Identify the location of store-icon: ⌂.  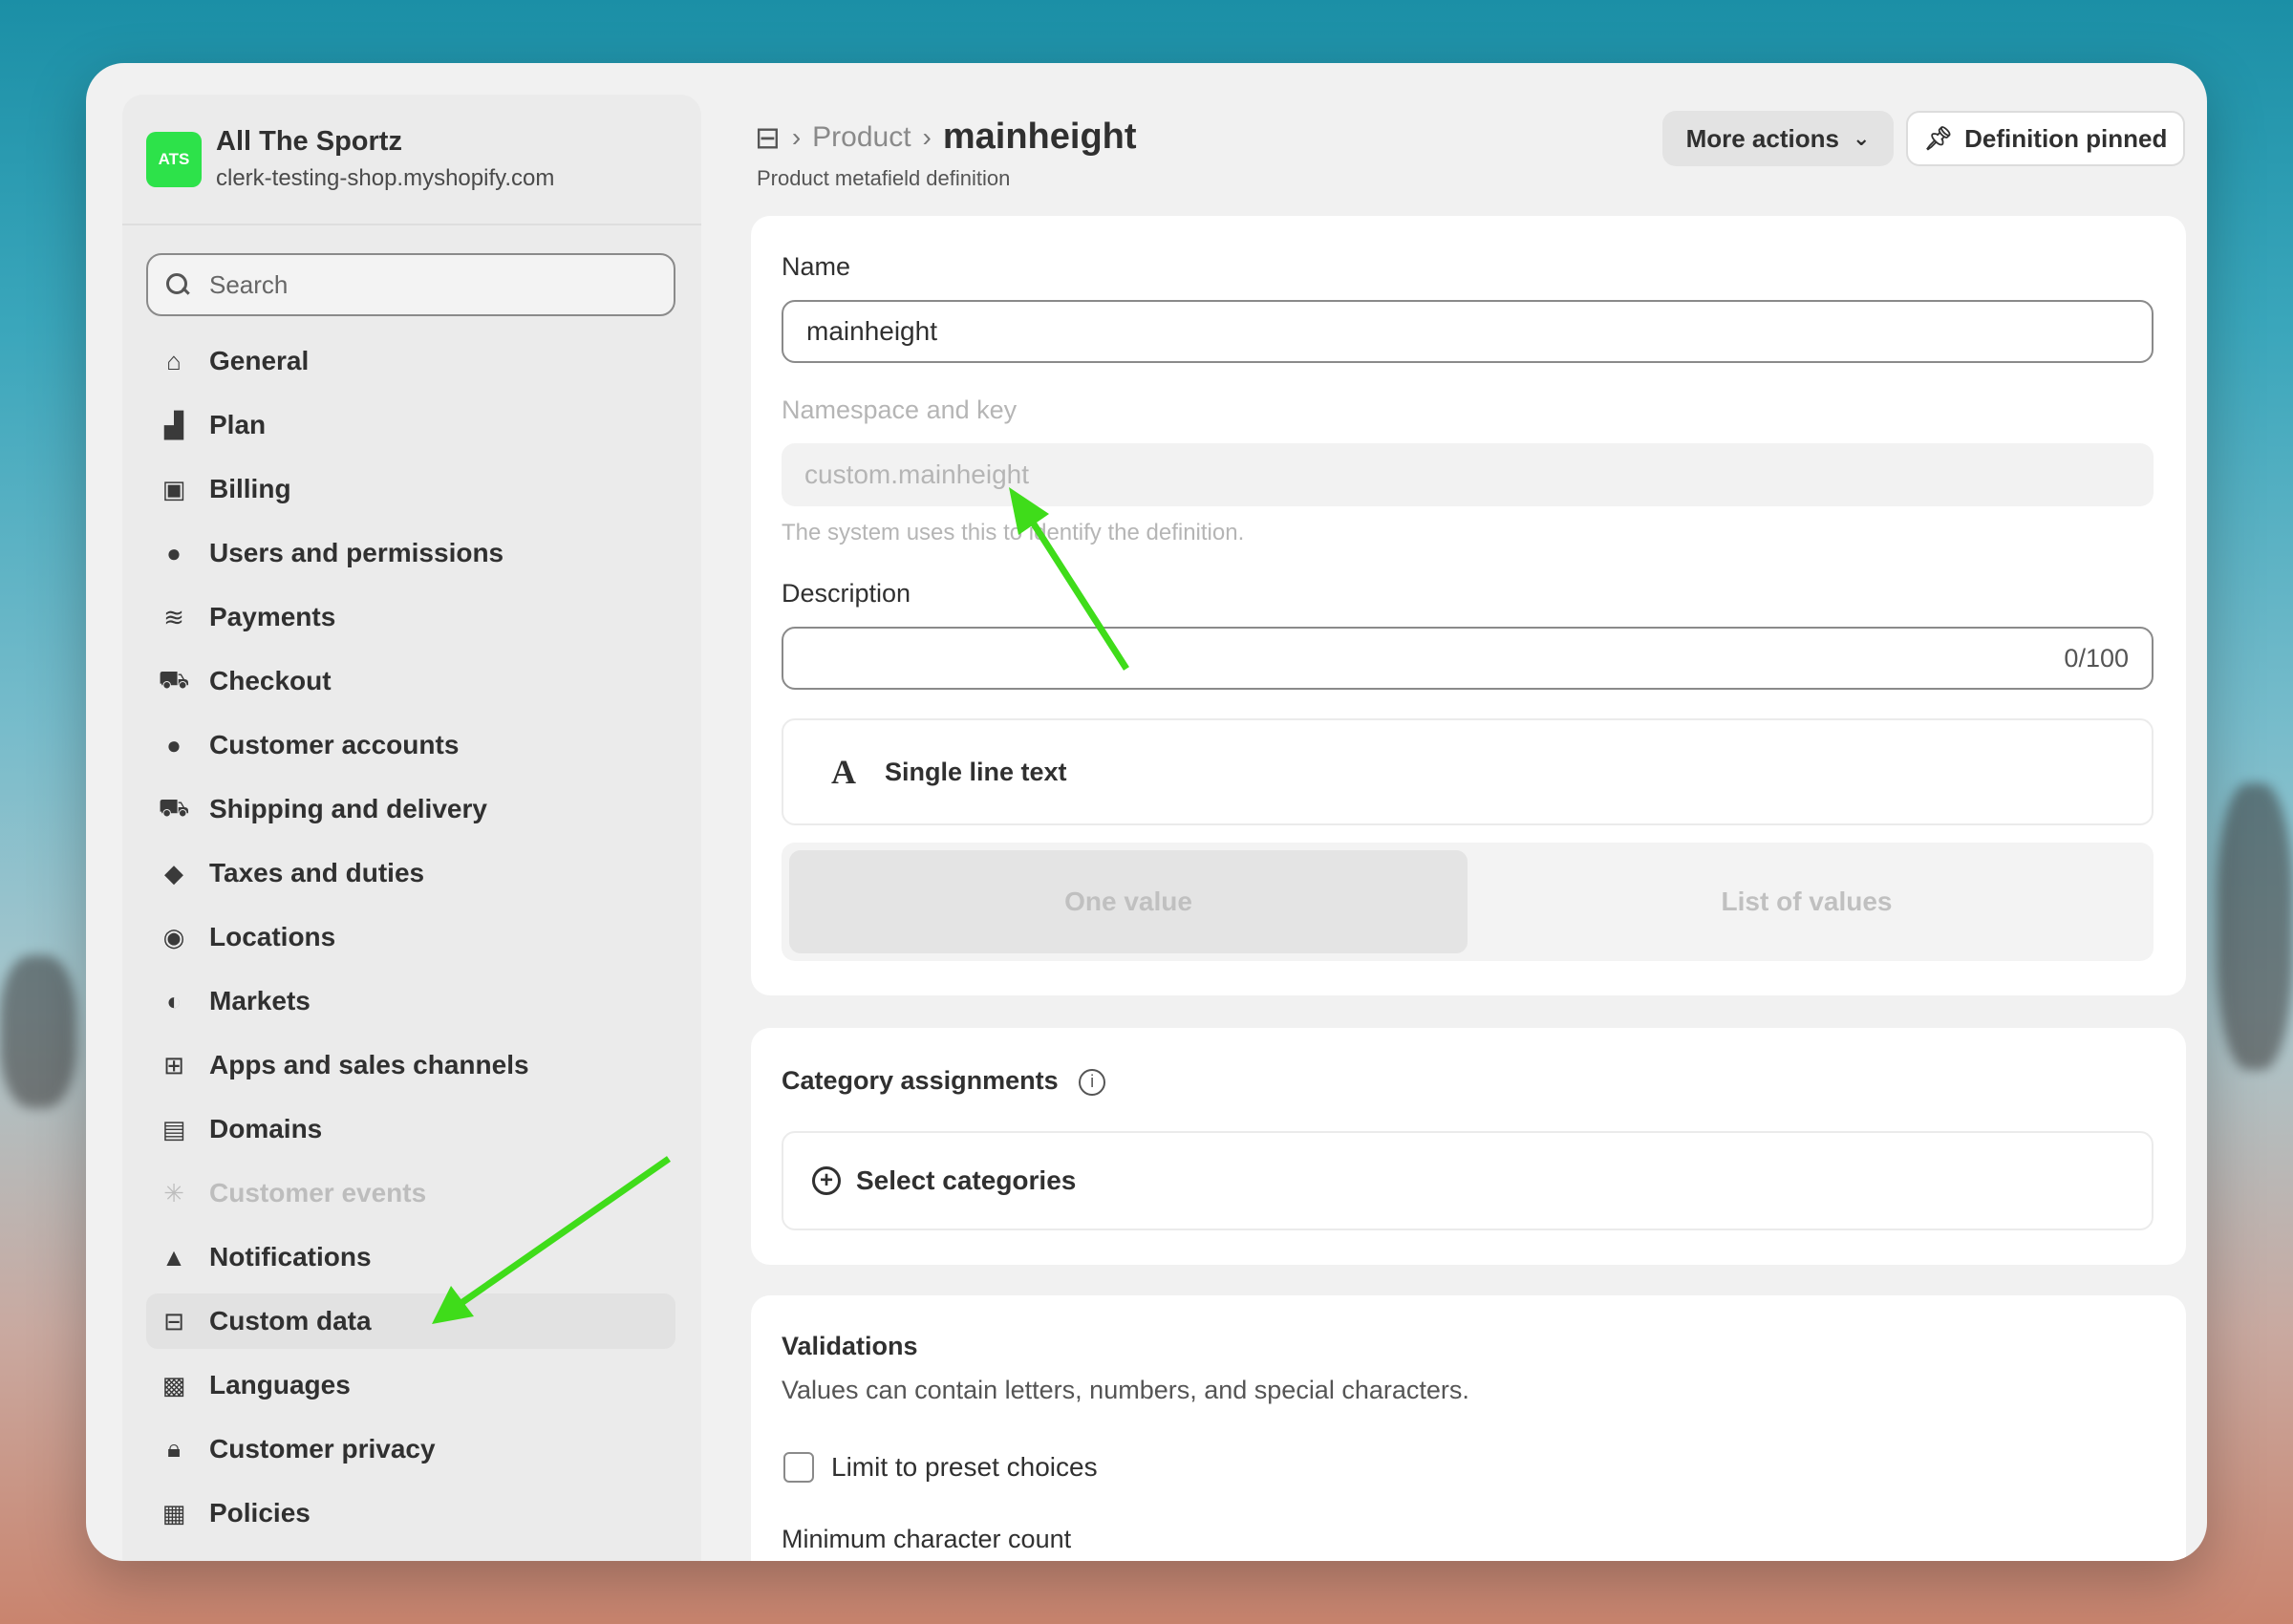
(174, 361).